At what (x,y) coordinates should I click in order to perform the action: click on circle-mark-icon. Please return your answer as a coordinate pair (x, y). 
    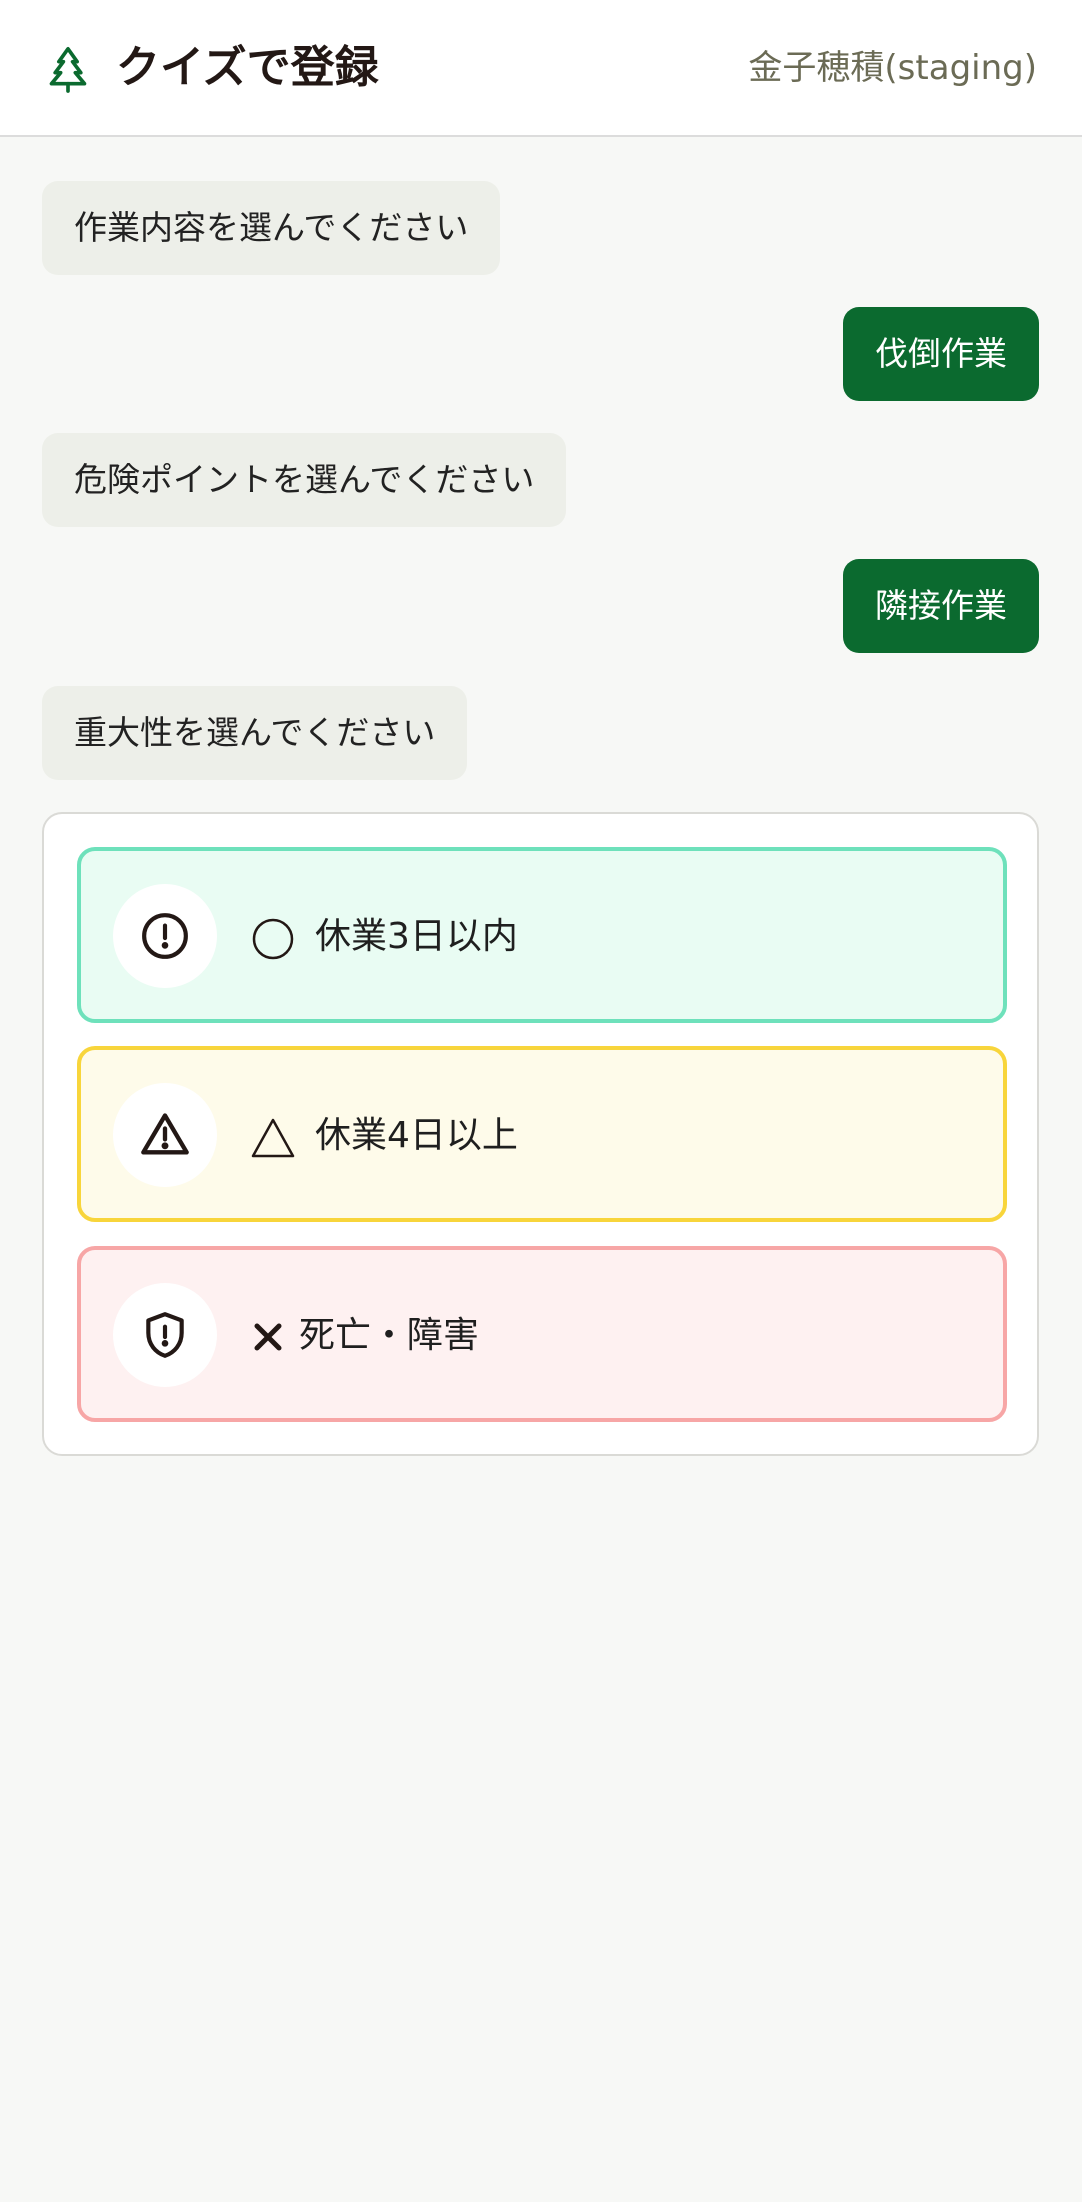
    Looking at the image, I should click on (273, 939).